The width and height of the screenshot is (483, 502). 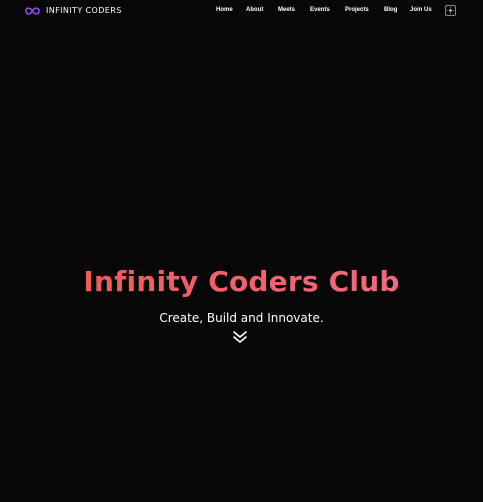 I want to click on hero-subtitle: Create, Build and Innovate., so click(x=241, y=318).